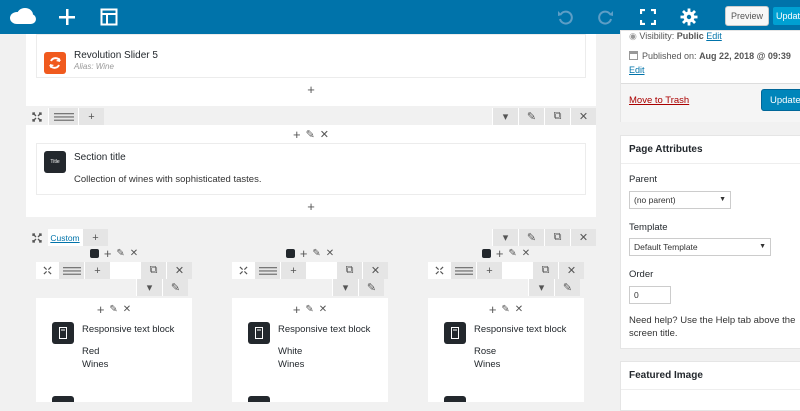  I want to click on template-select: Default Template ▼, so click(700, 247).